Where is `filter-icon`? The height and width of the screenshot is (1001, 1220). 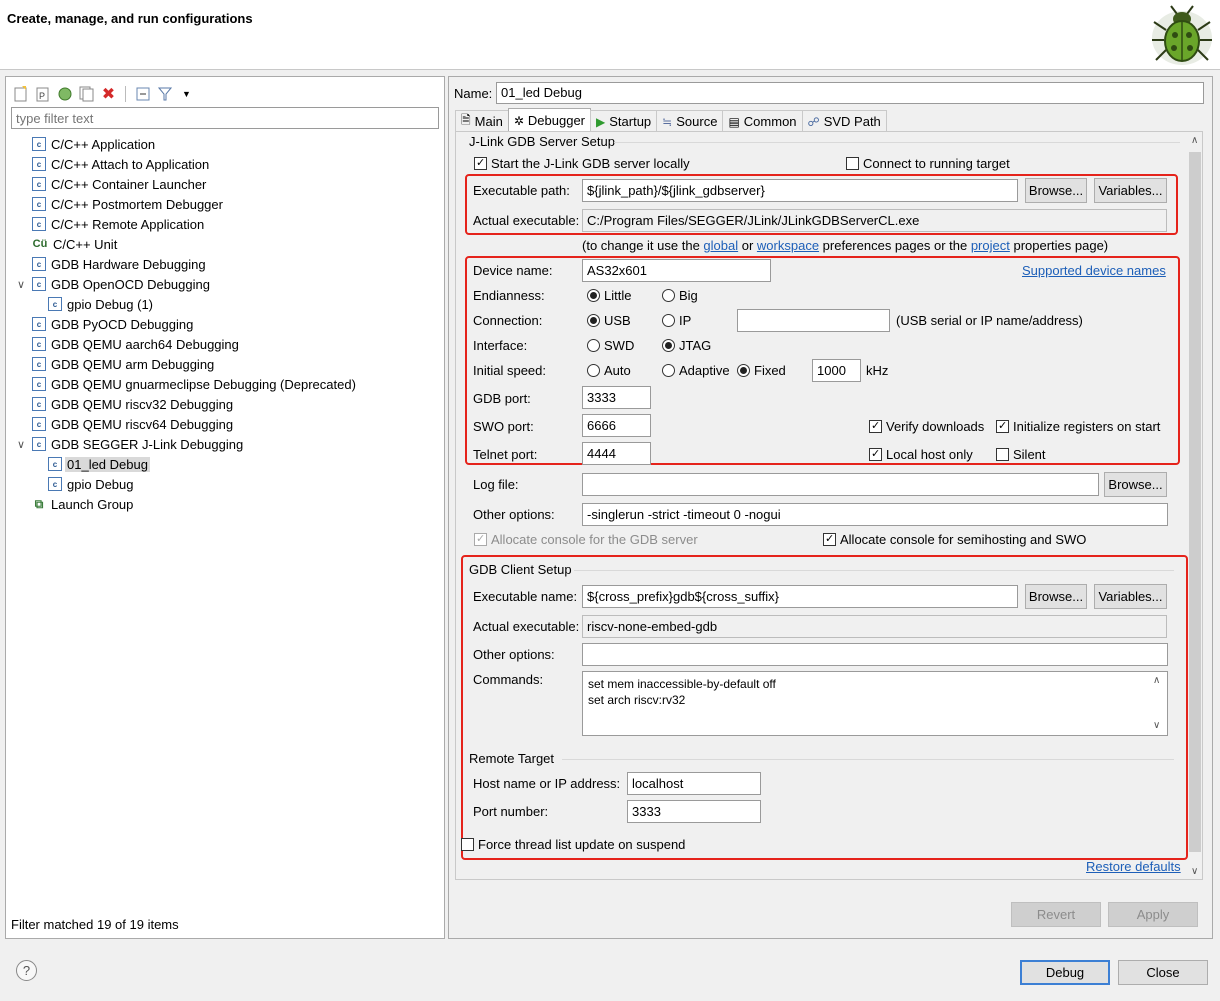 filter-icon is located at coordinates (164, 94).